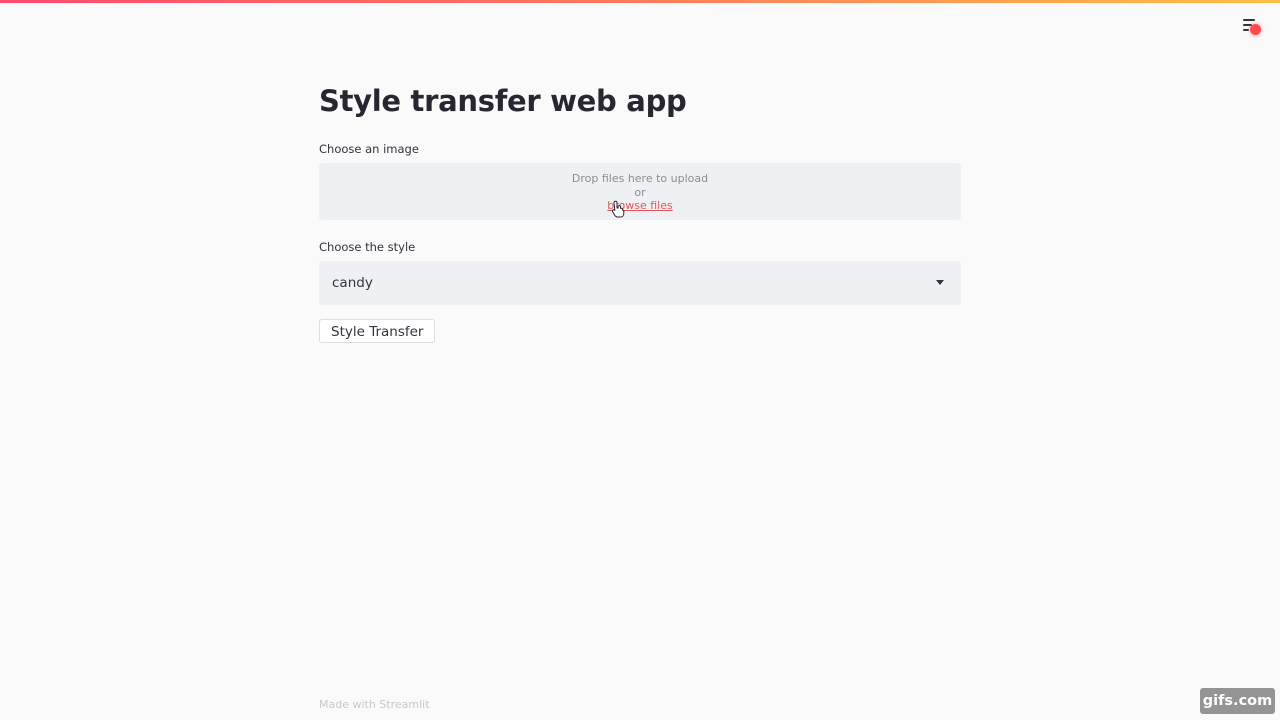 The width and height of the screenshot is (1280, 720). What do you see at coordinates (1255, 29) in the screenshot?
I see `notification-dot` at bounding box center [1255, 29].